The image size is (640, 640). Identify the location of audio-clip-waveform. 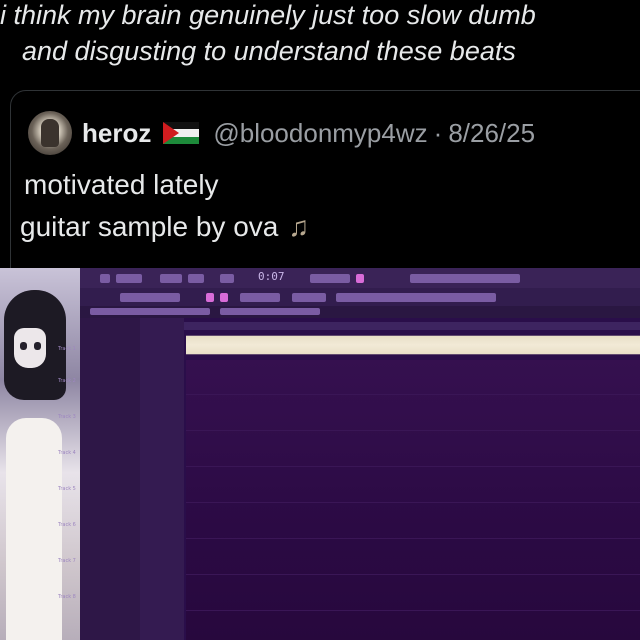
(413, 345).